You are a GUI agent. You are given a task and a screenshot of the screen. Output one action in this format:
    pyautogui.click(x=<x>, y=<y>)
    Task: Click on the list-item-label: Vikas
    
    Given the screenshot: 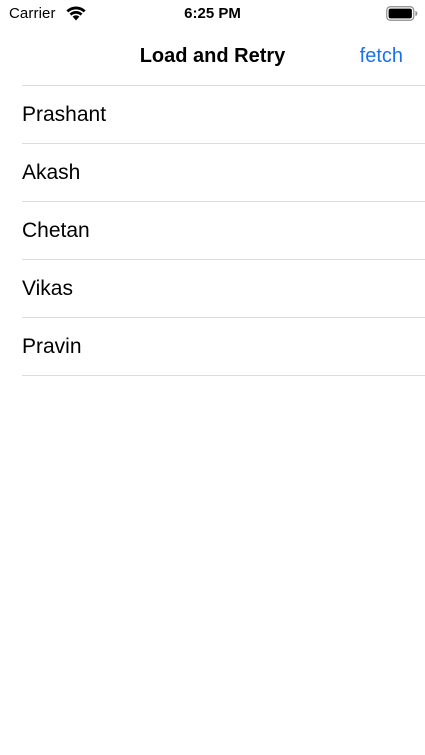 What is the action you would take?
    pyautogui.click(x=47, y=288)
    